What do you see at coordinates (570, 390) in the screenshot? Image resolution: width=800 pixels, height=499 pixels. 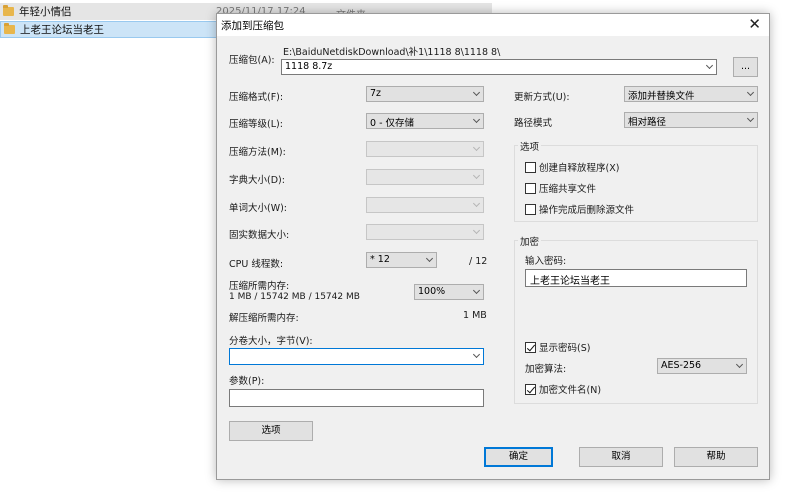 I see `encrypt-names-label: 加密文件名(N)` at bounding box center [570, 390].